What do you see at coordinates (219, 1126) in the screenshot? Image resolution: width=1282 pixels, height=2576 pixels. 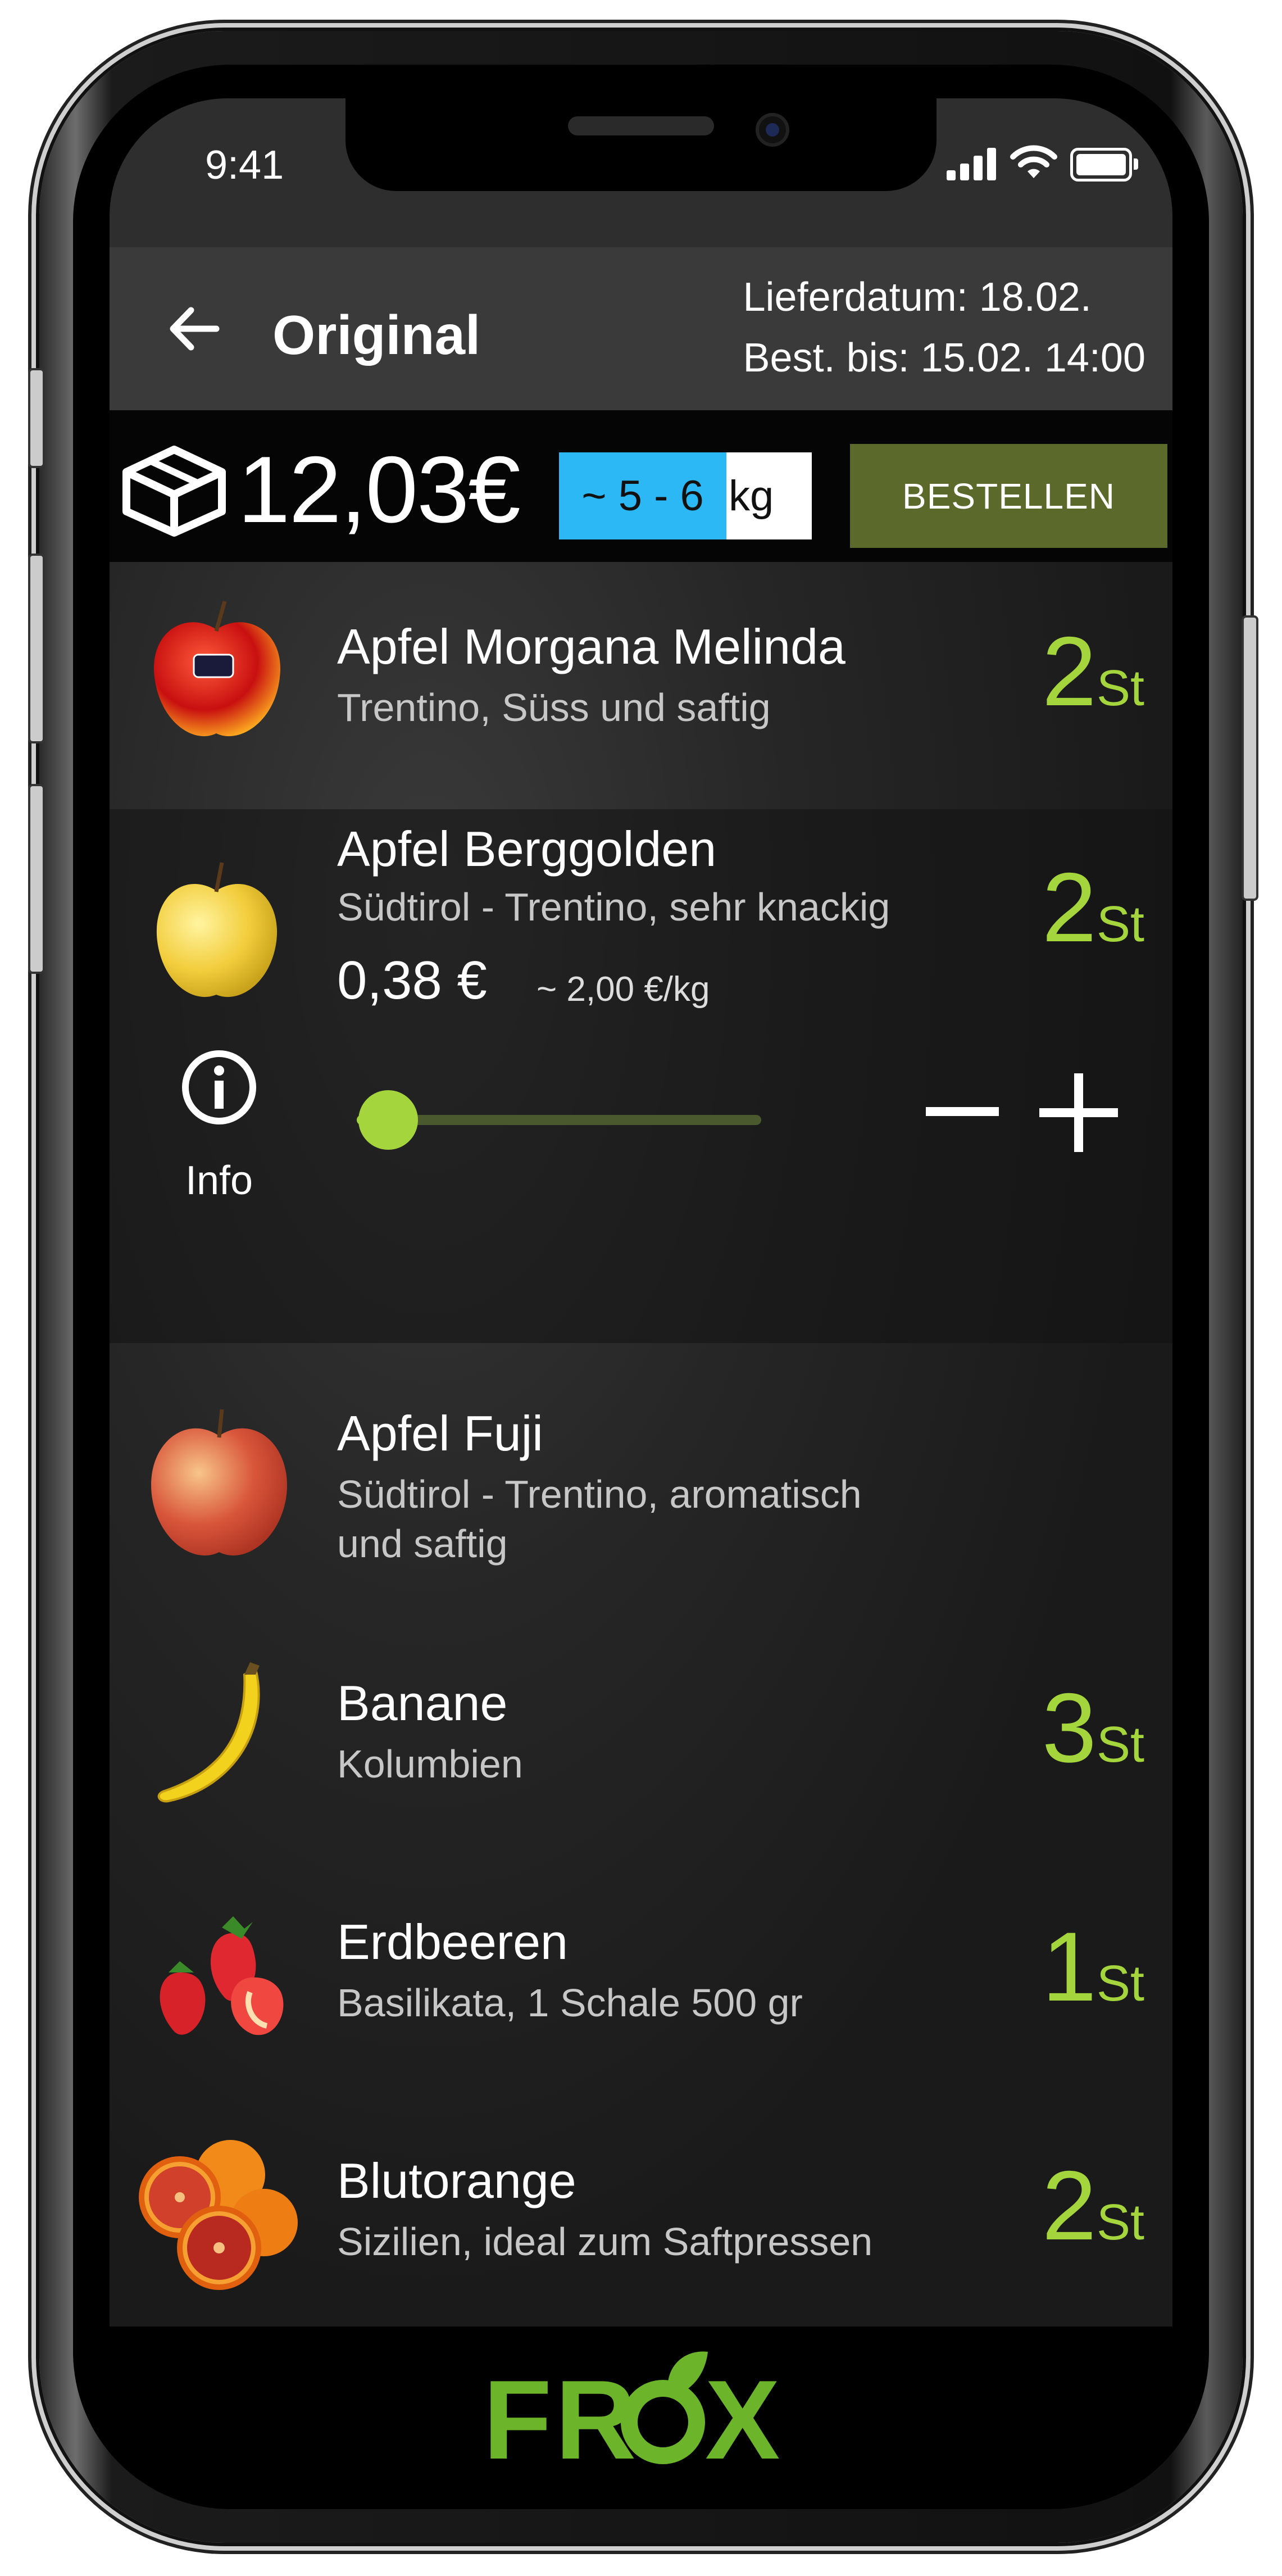 I see `info-button: Info` at bounding box center [219, 1126].